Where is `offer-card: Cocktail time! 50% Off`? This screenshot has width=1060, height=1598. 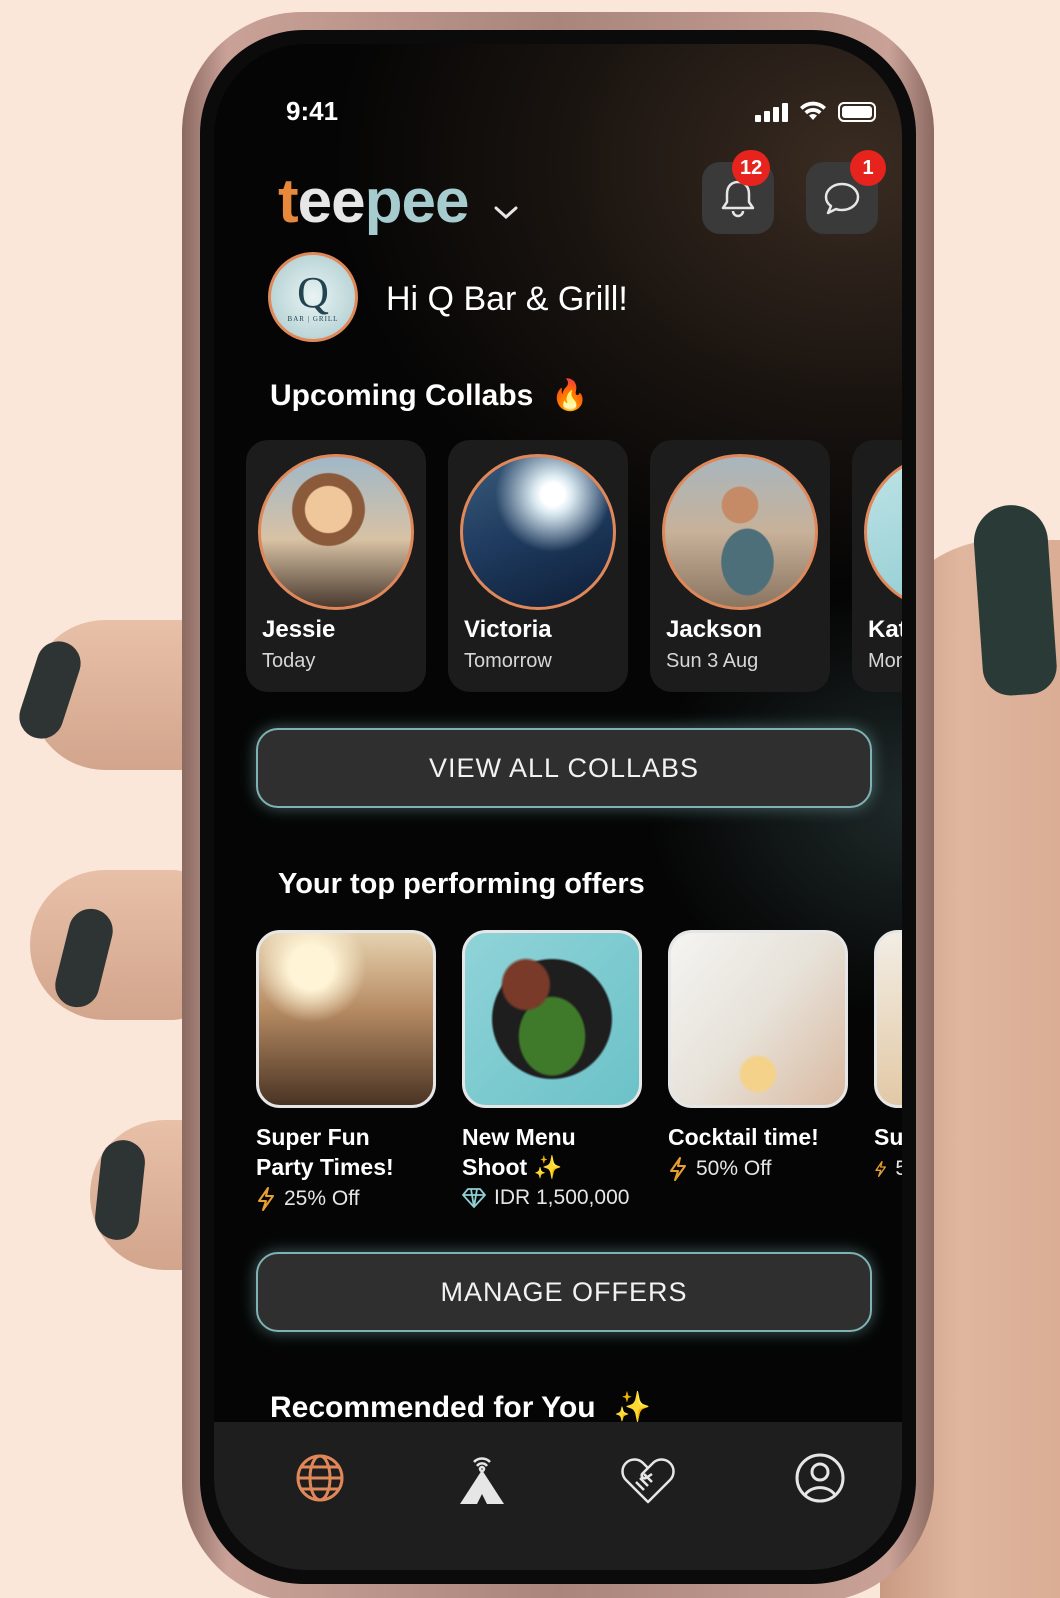 offer-card: Cocktail time! 50% Off is located at coordinates (758, 1056).